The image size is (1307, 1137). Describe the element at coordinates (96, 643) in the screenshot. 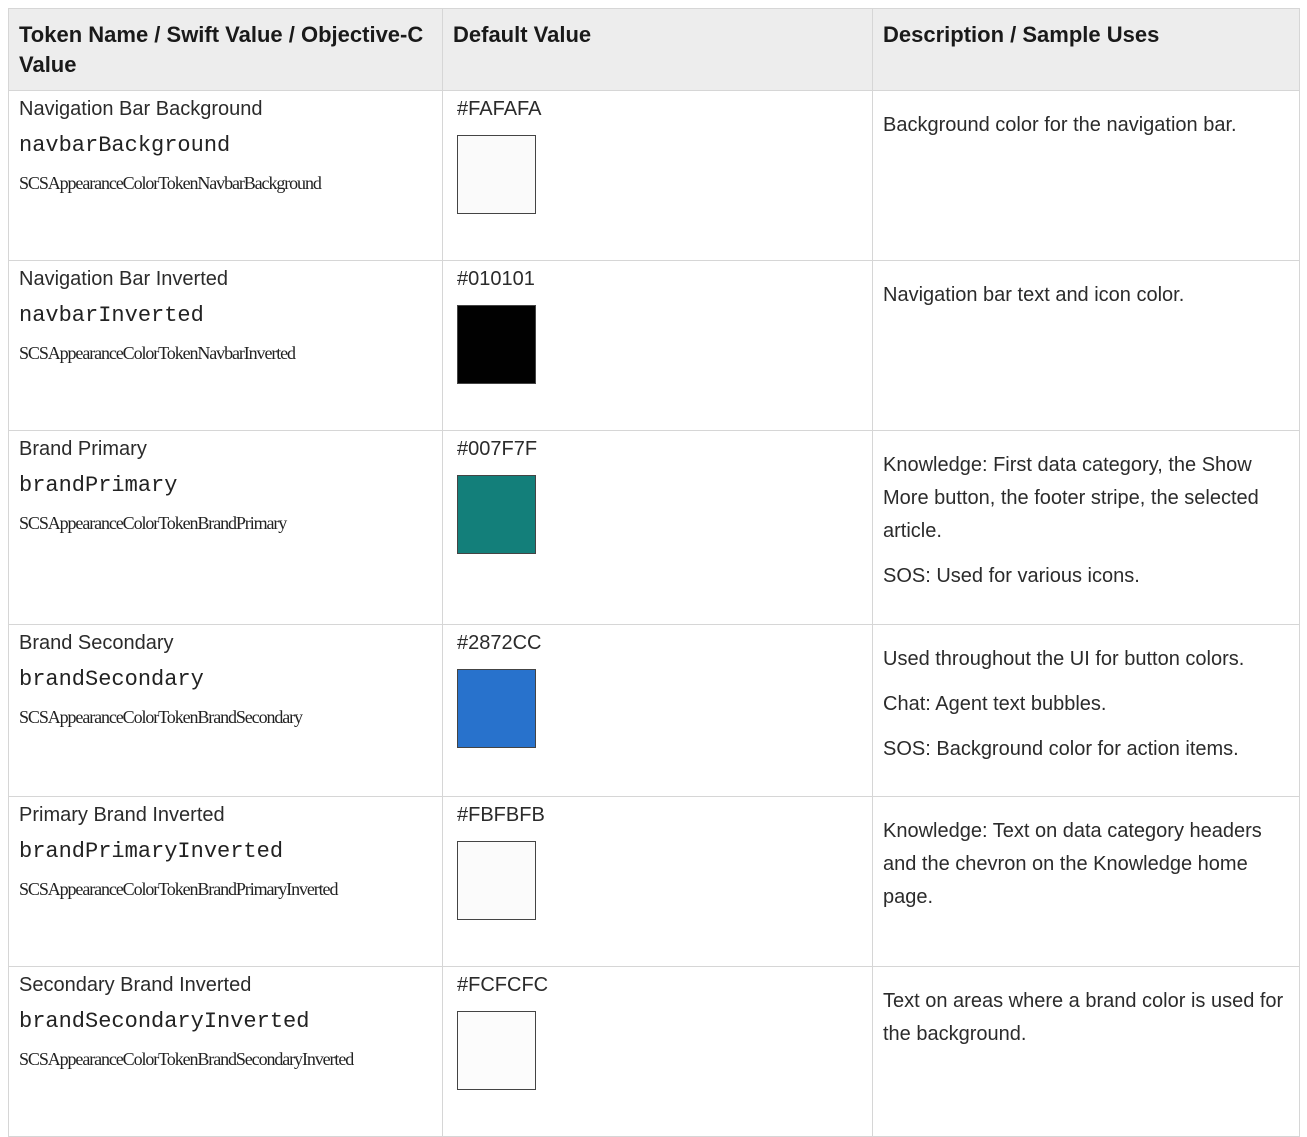

I see `token-display-name: Brand Secondary` at that location.